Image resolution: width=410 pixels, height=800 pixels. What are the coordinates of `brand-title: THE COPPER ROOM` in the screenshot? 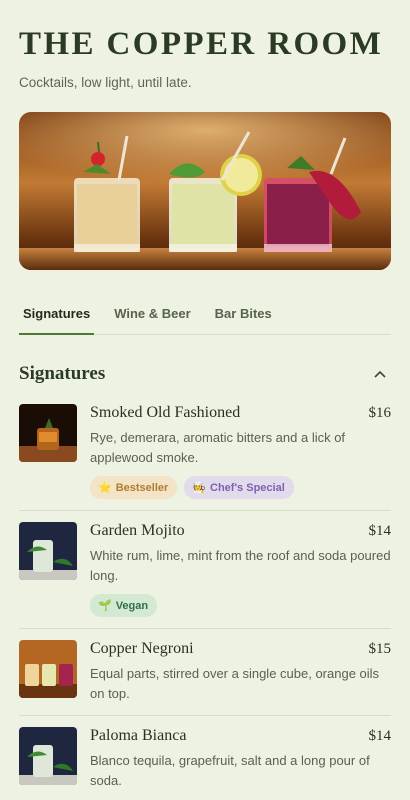 It's located at (201, 44).